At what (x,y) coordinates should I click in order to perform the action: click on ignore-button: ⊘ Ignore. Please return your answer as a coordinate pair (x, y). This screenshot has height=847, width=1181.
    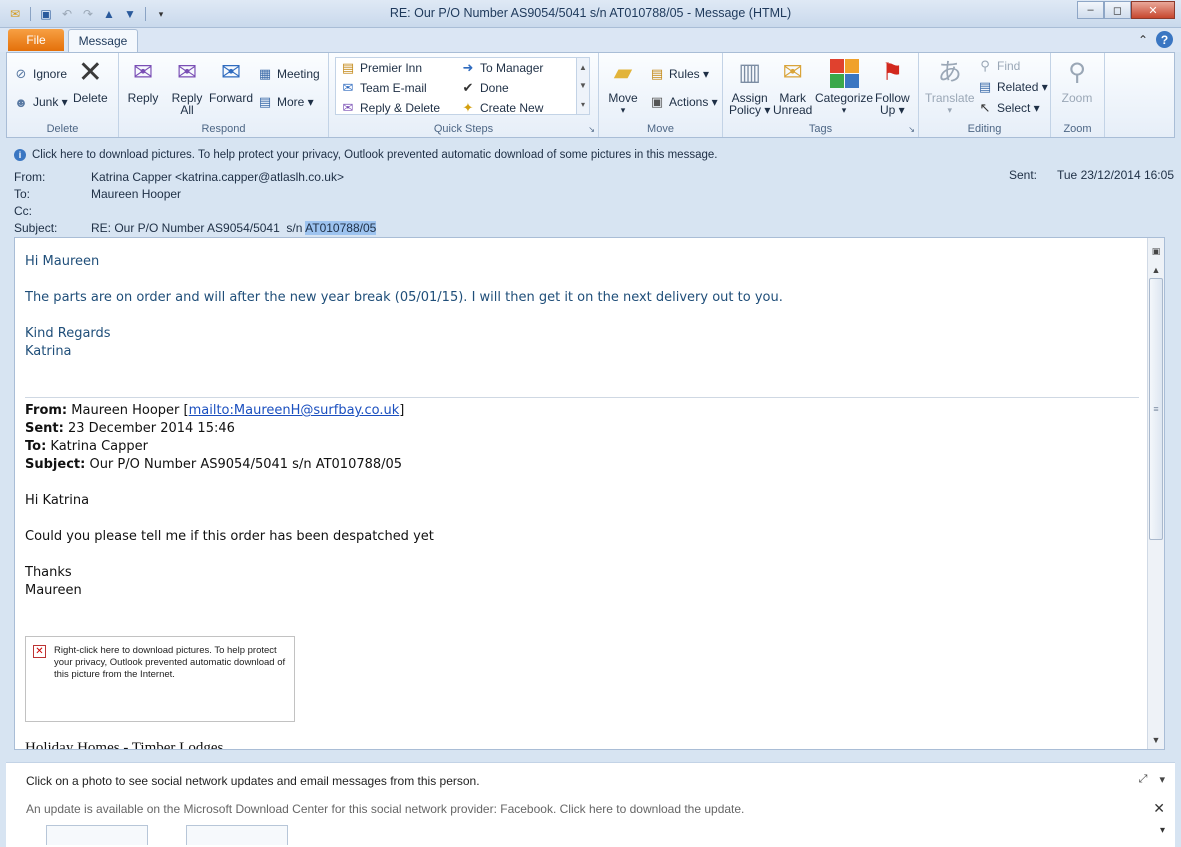
    Looking at the image, I should click on (40, 74).